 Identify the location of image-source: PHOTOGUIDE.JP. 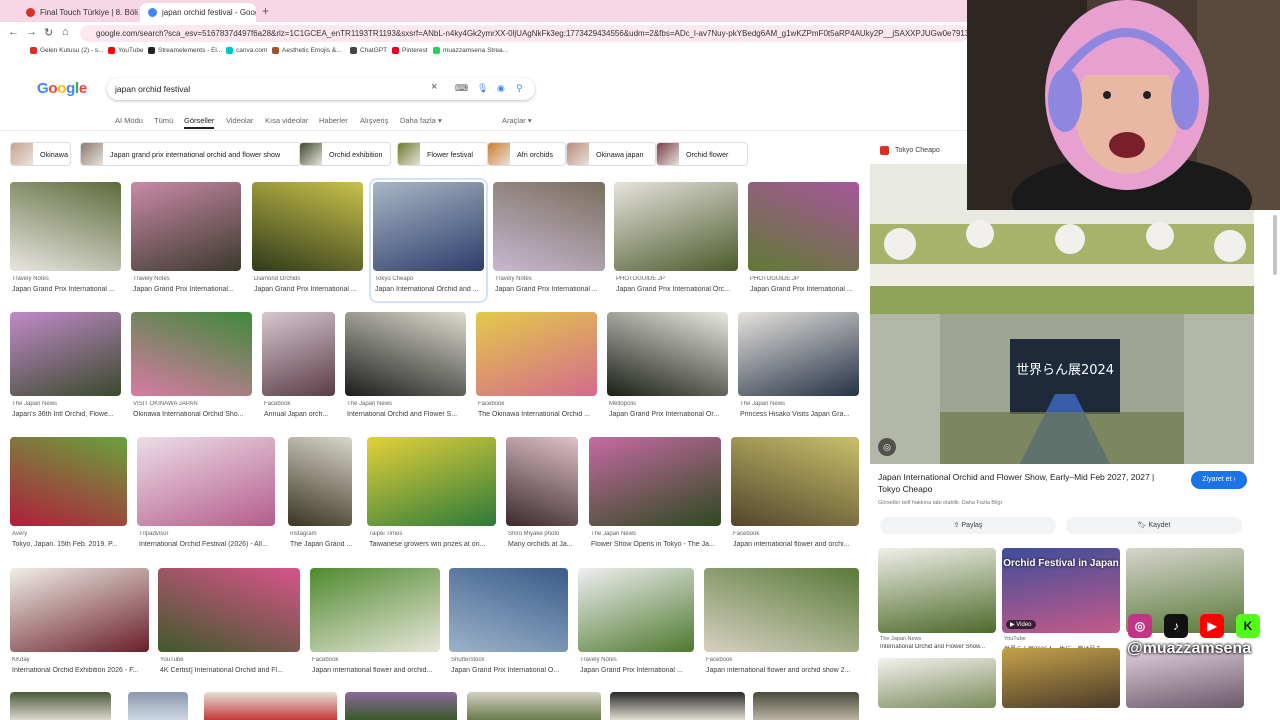
(678, 279).